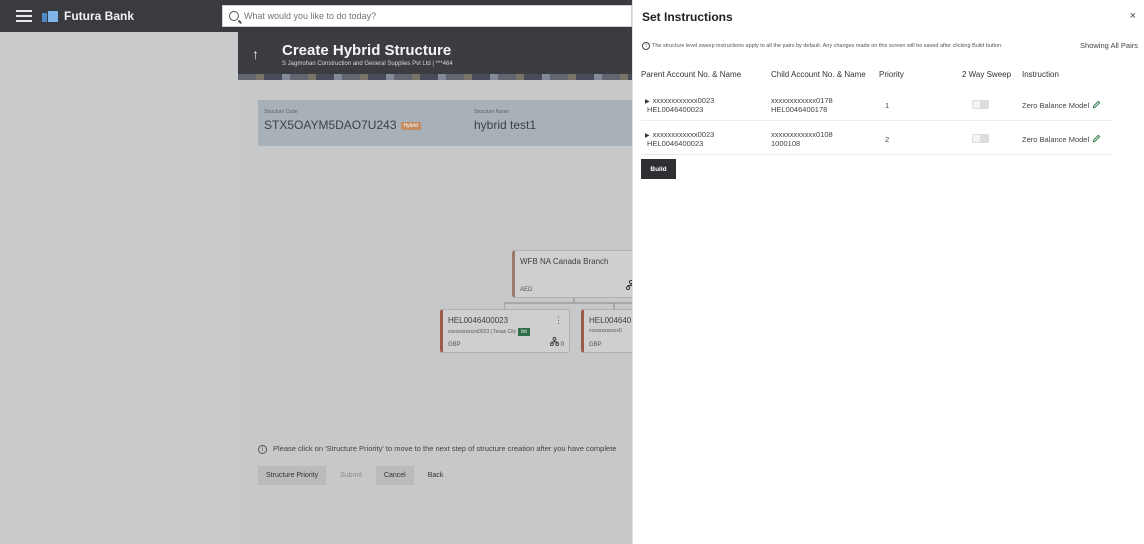 This screenshot has width=1144, height=544. I want to click on panel-title: Set Instructions, so click(687, 17).